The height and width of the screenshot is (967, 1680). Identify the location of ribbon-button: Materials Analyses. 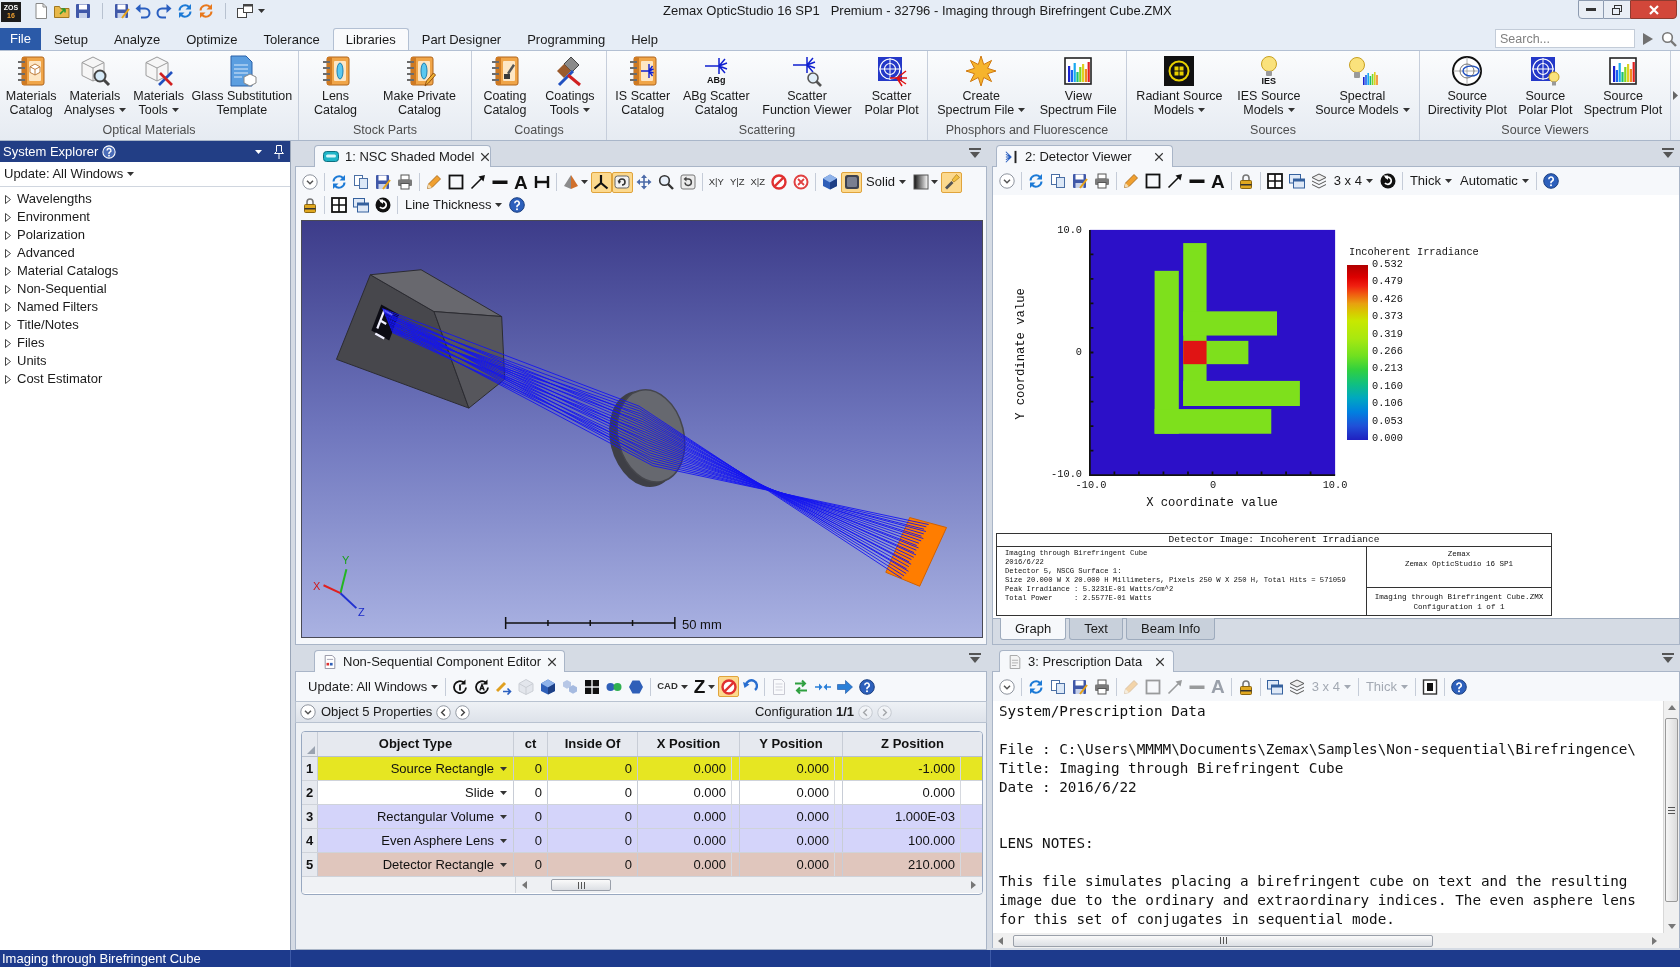
(95, 86).